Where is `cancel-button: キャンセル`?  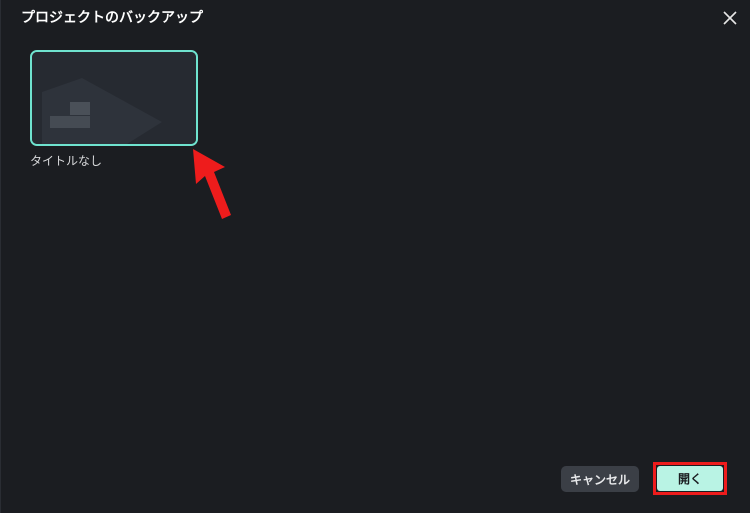 cancel-button: キャンセル is located at coordinates (600, 479).